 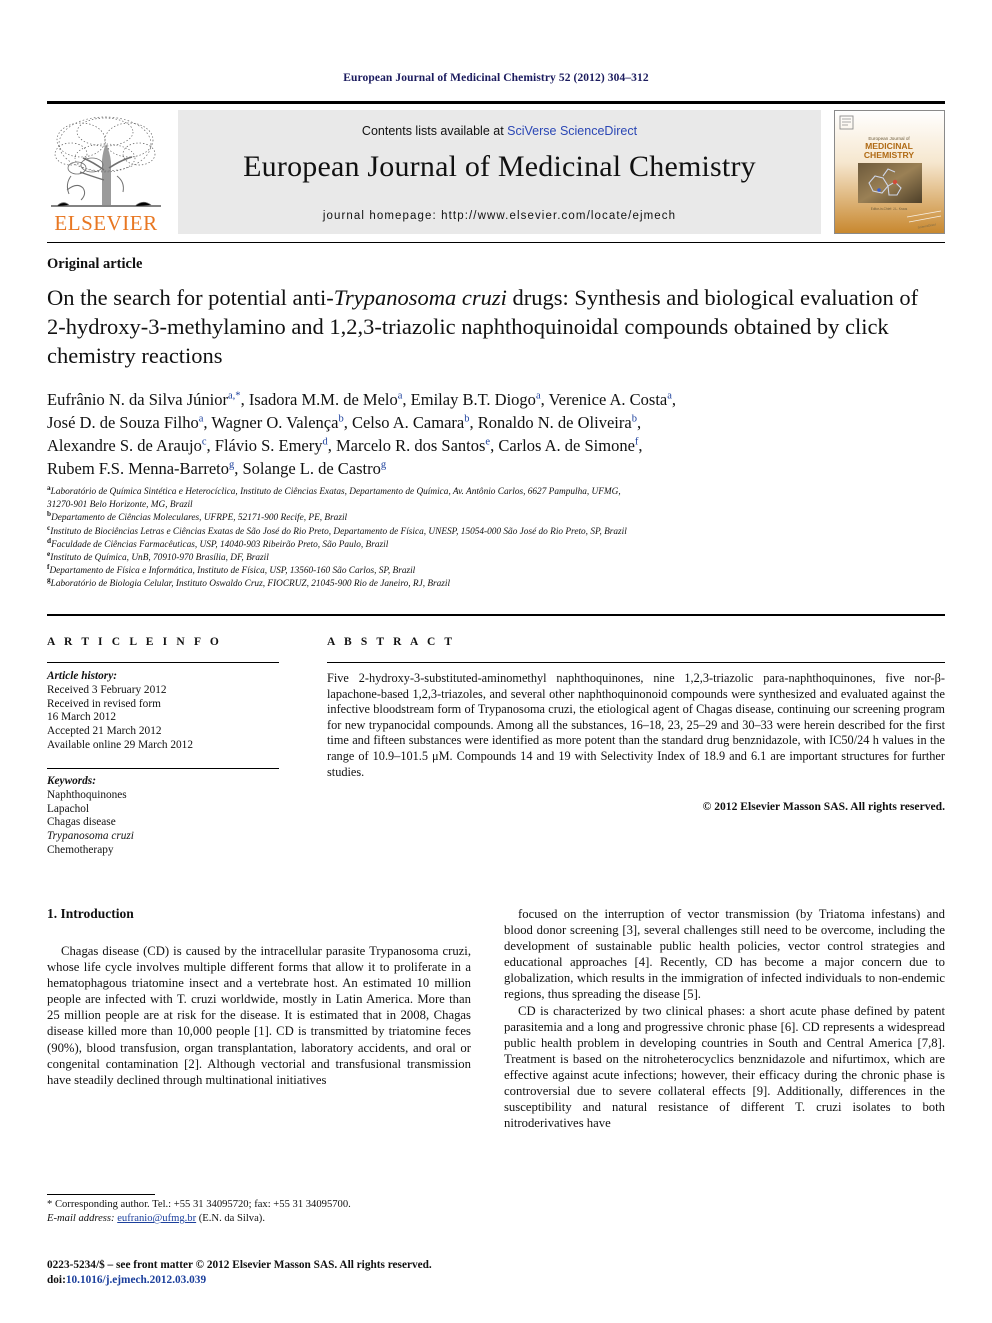 What do you see at coordinates (499, 166) in the screenshot?
I see `journal-title: European Journal of Medicinal Chemistry` at bounding box center [499, 166].